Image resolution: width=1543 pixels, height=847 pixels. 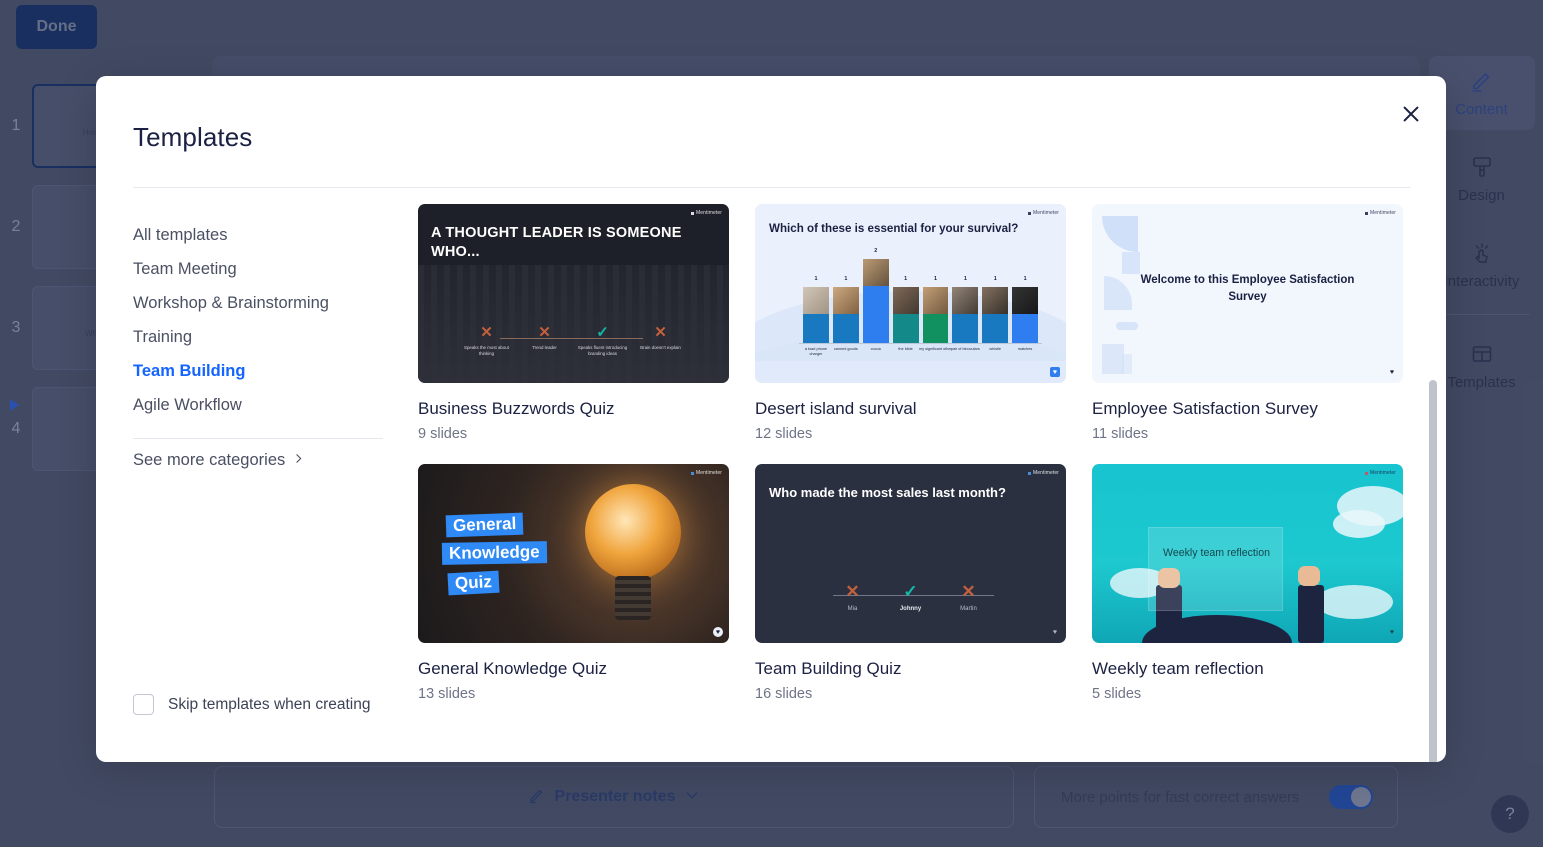 What do you see at coordinates (275, 235) in the screenshot?
I see `category-item-all-templates: All templates` at bounding box center [275, 235].